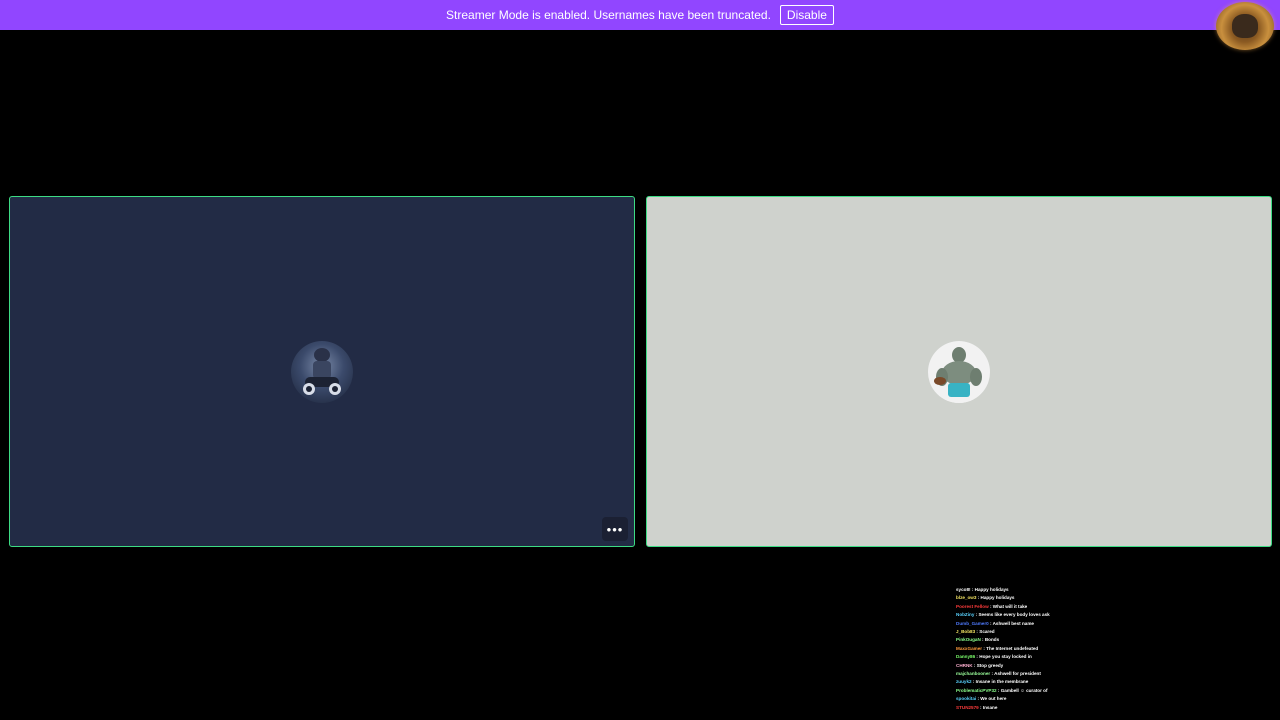 This screenshot has height=720, width=1280. I want to click on chat-text: Gambell ☺ curator of, so click(1024, 690).